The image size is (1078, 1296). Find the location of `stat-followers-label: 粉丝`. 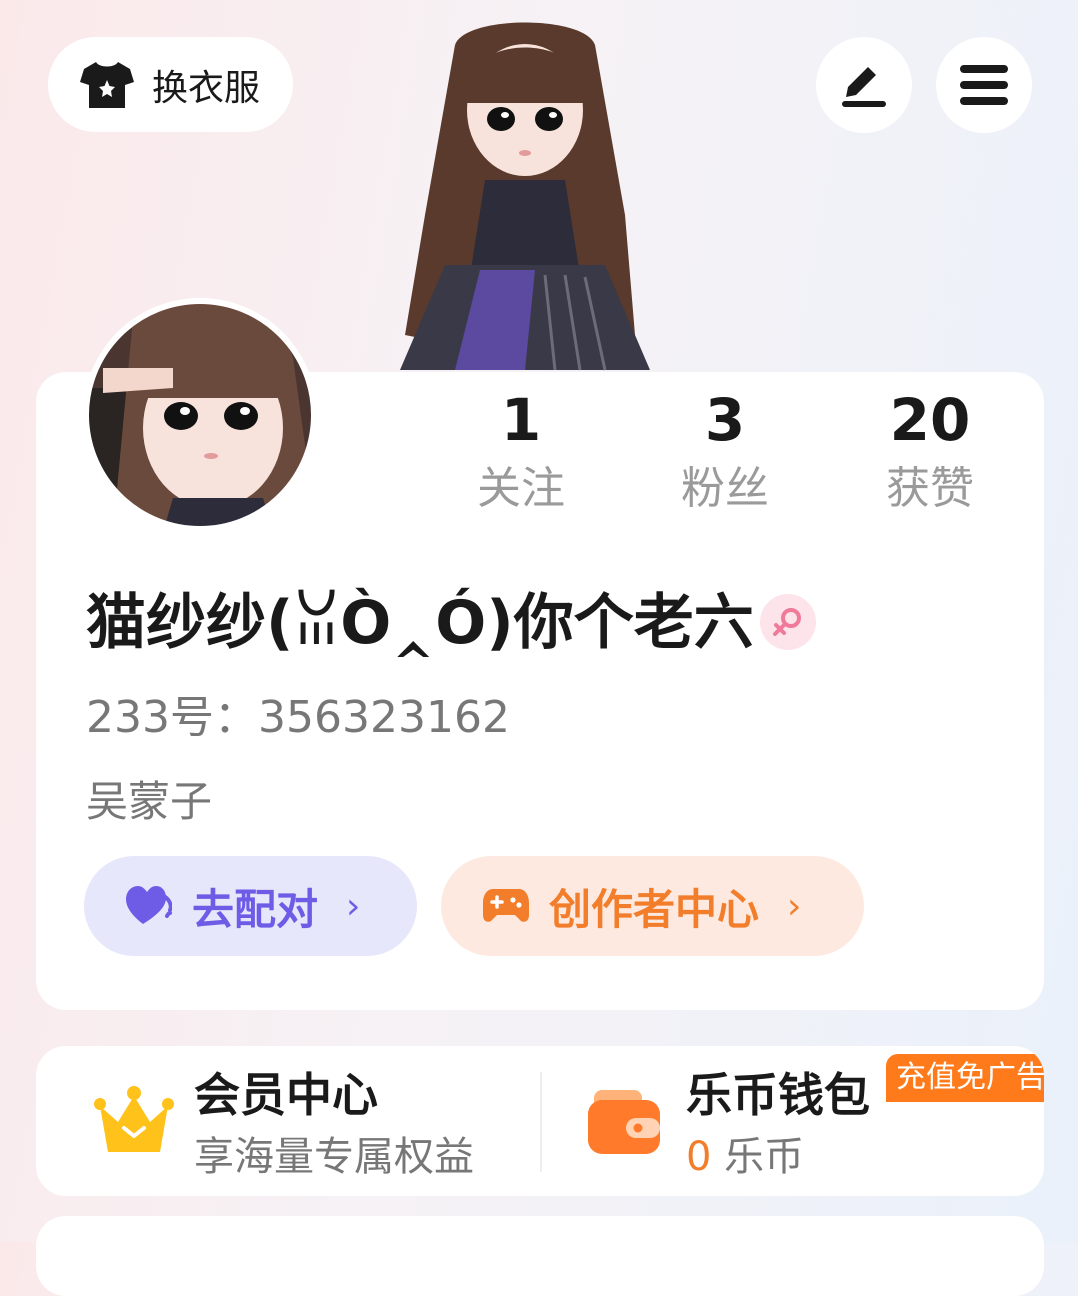

stat-followers-label: 粉丝 is located at coordinates (725, 488).